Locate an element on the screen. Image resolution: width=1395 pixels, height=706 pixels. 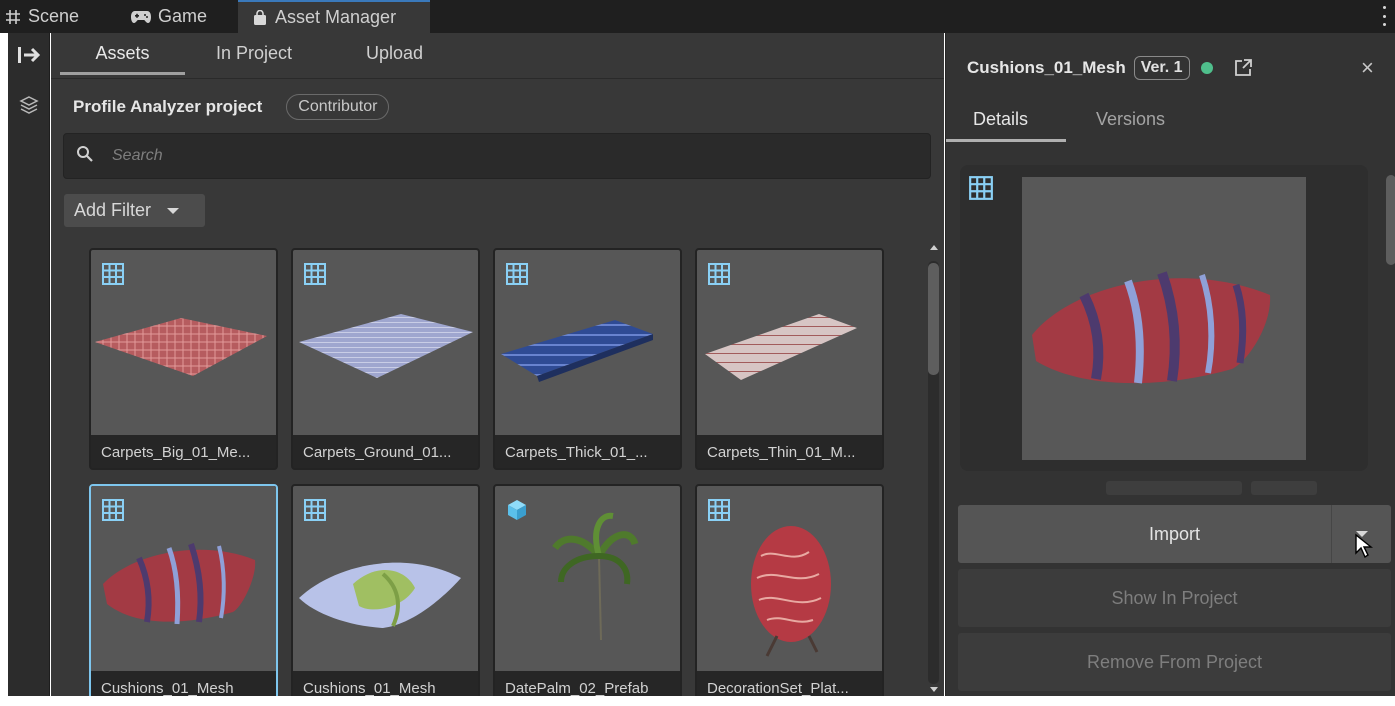
browser-tabs: Assets In Project Upload is located at coordinates (497, 56).